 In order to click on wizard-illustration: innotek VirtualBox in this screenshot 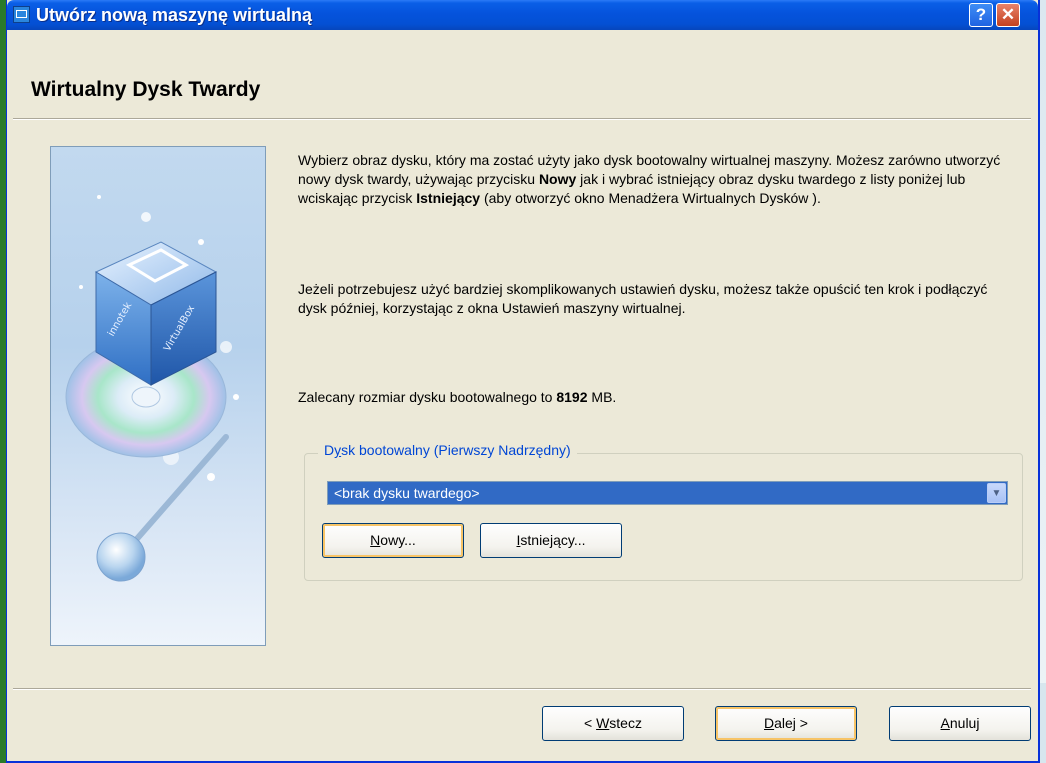, I will do `click(158, 396)`.